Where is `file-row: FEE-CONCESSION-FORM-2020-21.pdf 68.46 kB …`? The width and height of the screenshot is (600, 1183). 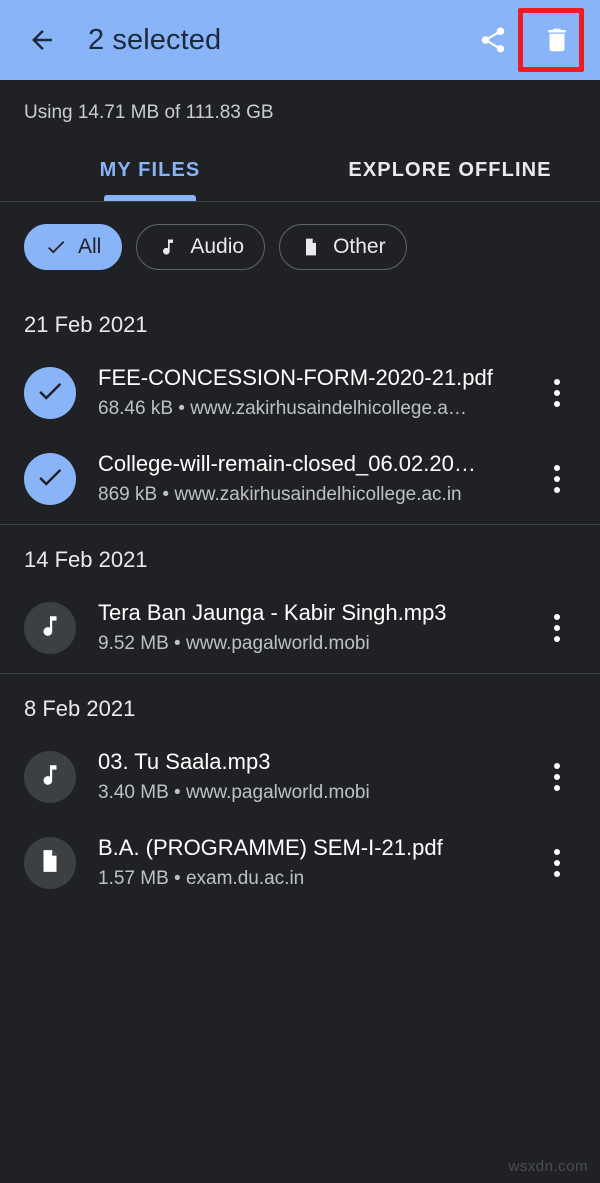 file-row: FEE-CONCESSION-FORM-2020-21.pdf 68.46 kB … is located at coordinates (300, 395).